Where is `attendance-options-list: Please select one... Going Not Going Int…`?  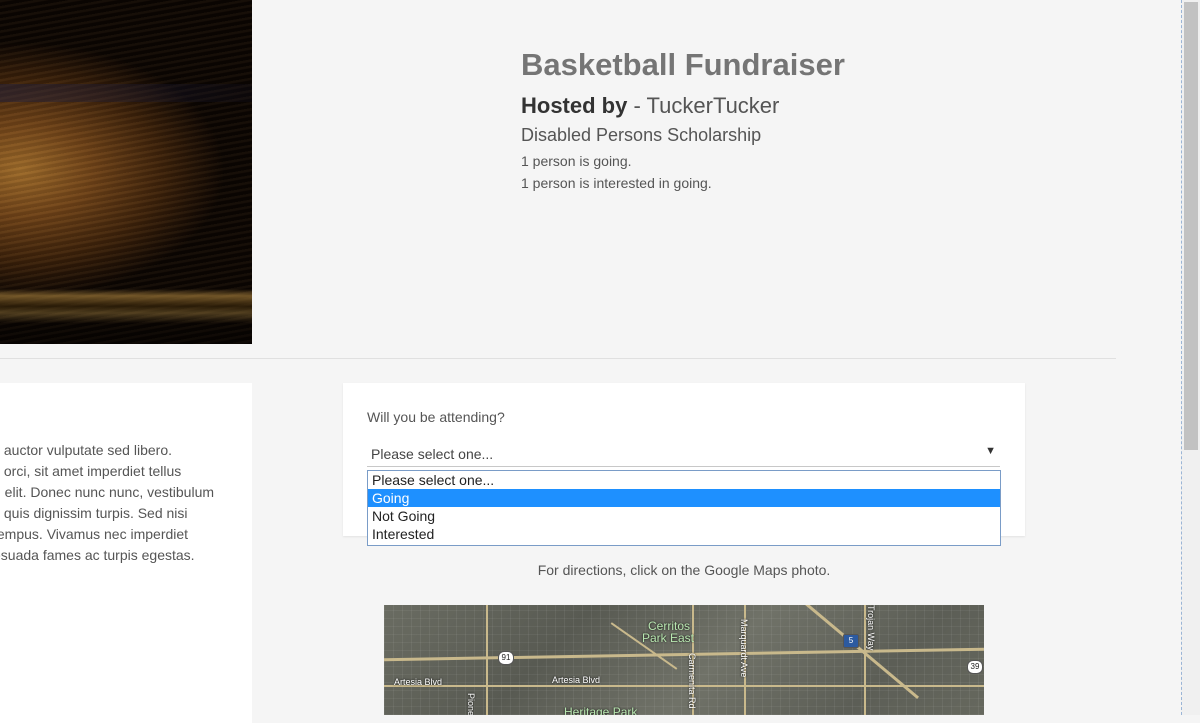 attendance-options-list: Please select one... Going Not Going Int… is located at coordinates (684, 508).